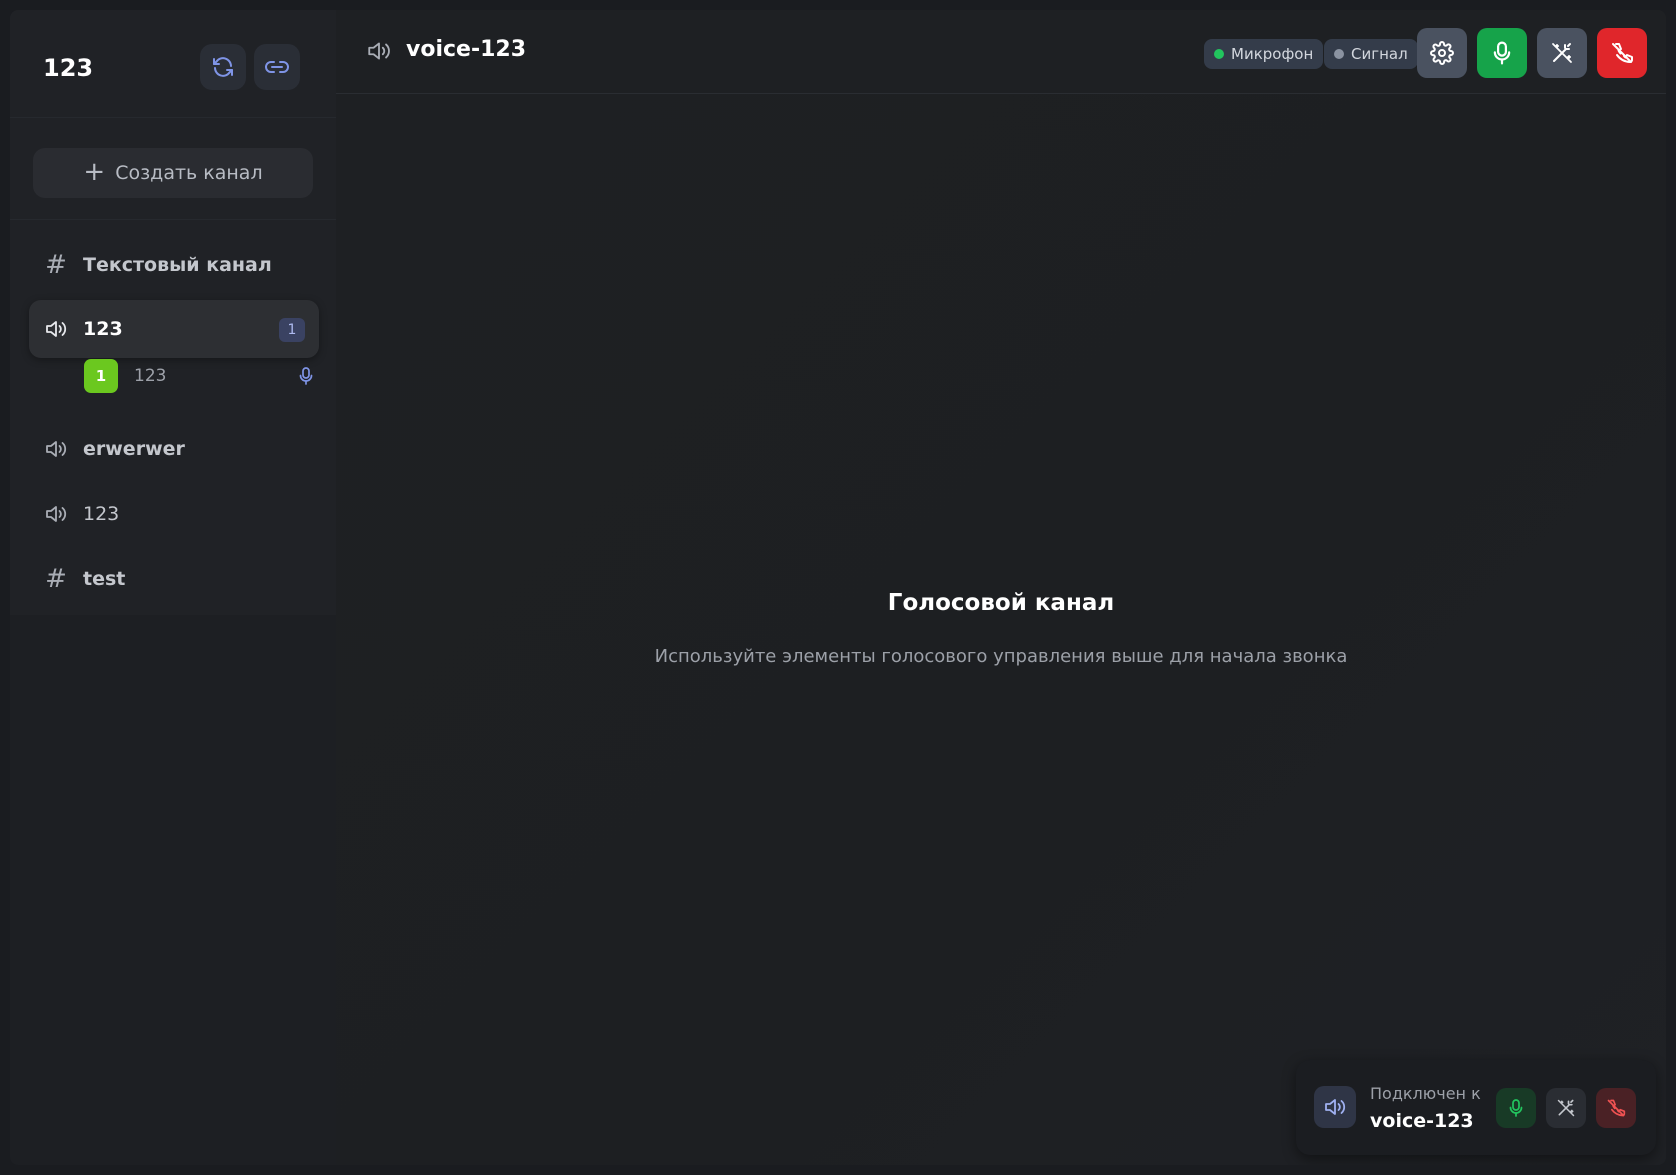  I want to click on noise-suppression-button, so click(1562, 53).